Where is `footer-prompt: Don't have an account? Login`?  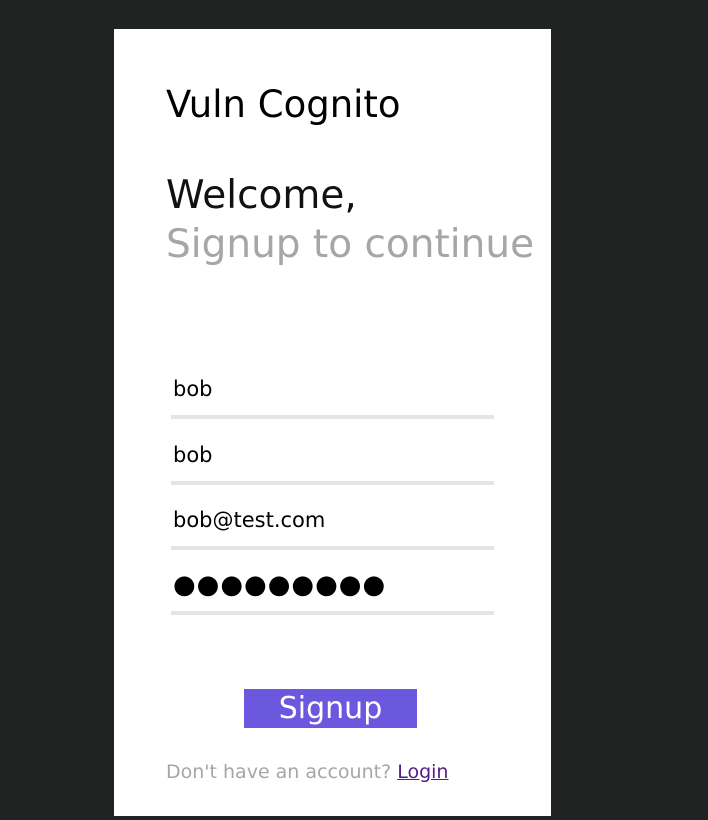
footer-prompt: Don't have an account? Login is located at coordinates (307, 772).